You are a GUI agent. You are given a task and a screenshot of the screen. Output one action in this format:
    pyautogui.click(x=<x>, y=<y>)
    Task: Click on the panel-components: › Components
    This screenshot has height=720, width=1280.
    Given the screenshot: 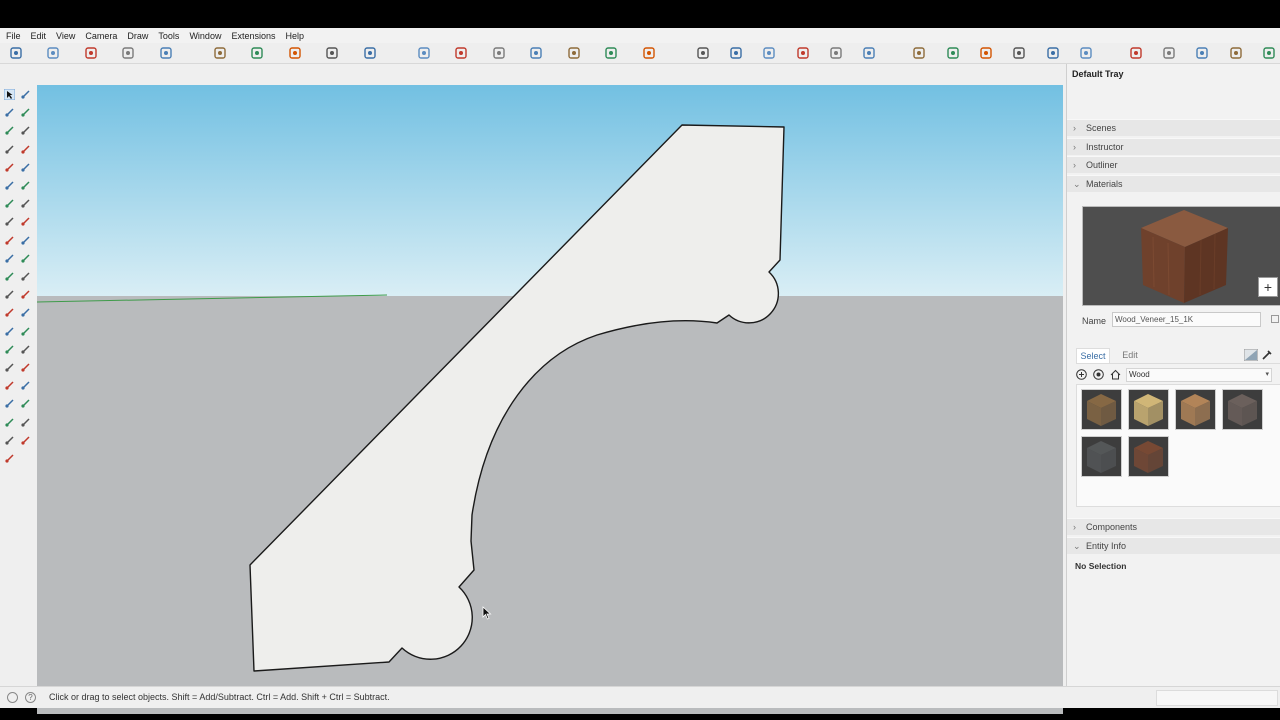 What is the action you would take?
    pyautogui.click(x=1173, y=526)
    